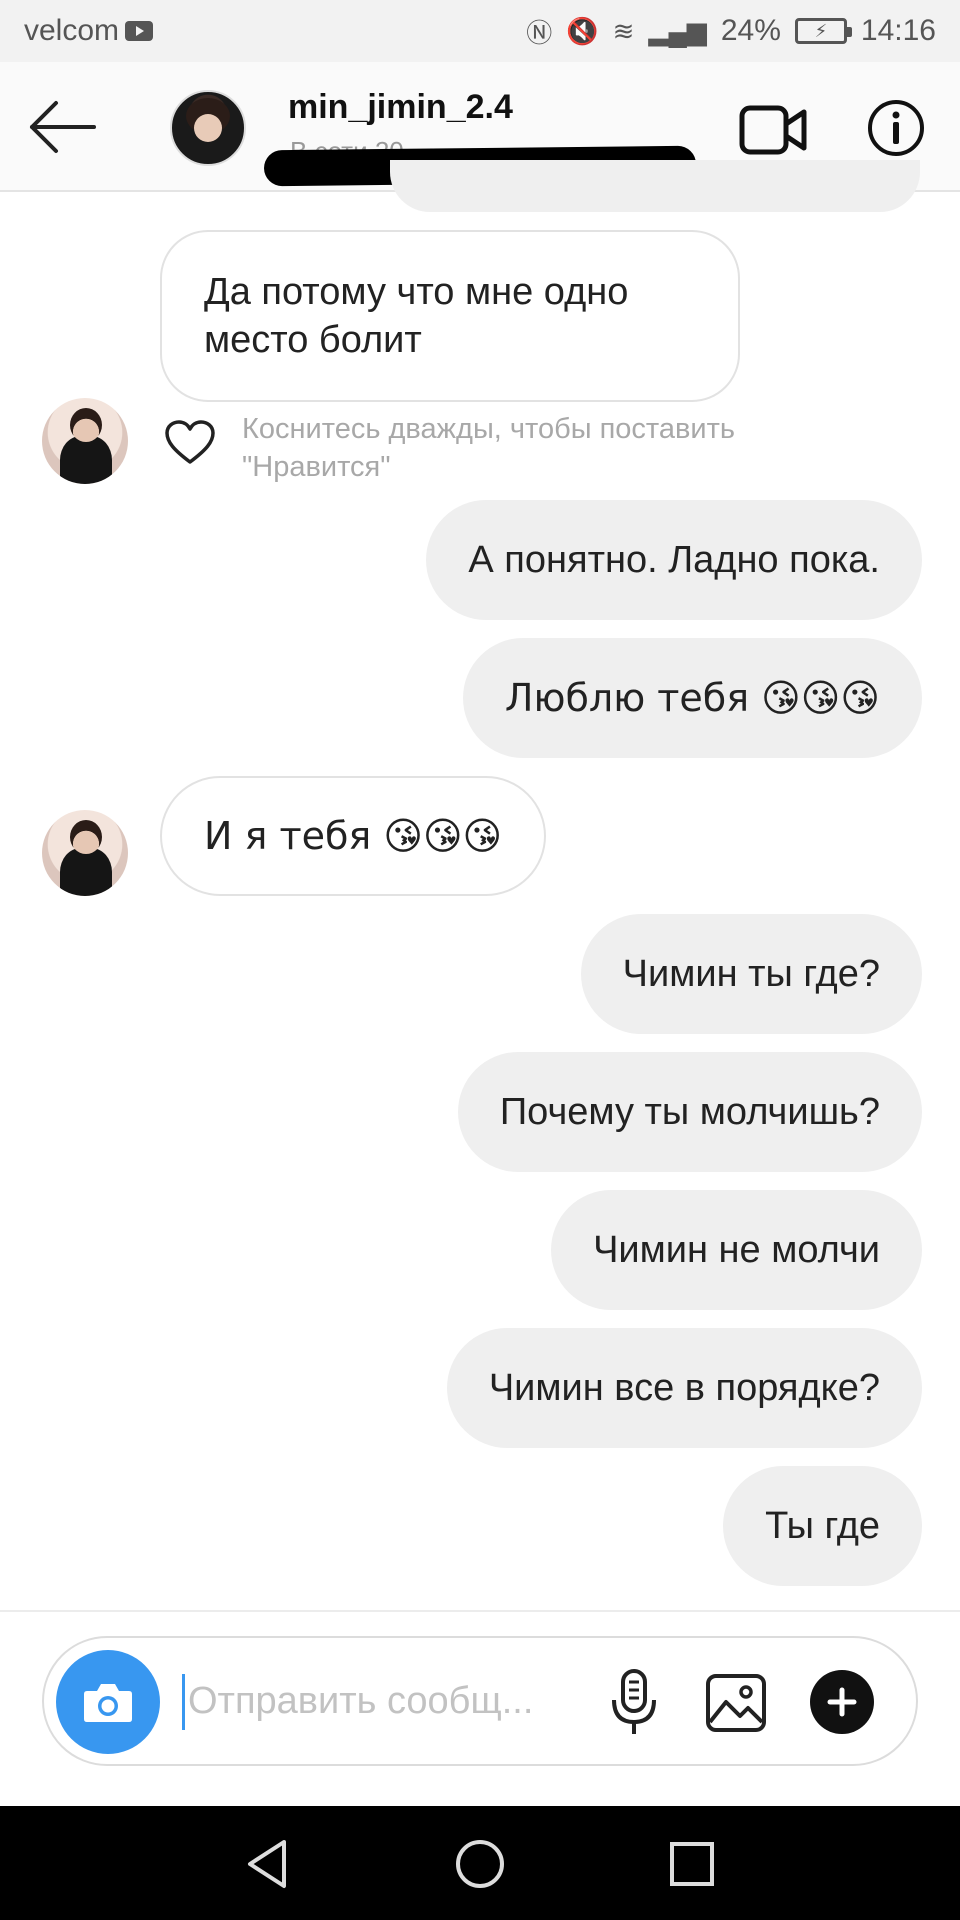 The width and height of the screenshot is (960, 1920). I want to click on info-icon, so click(896, 128).